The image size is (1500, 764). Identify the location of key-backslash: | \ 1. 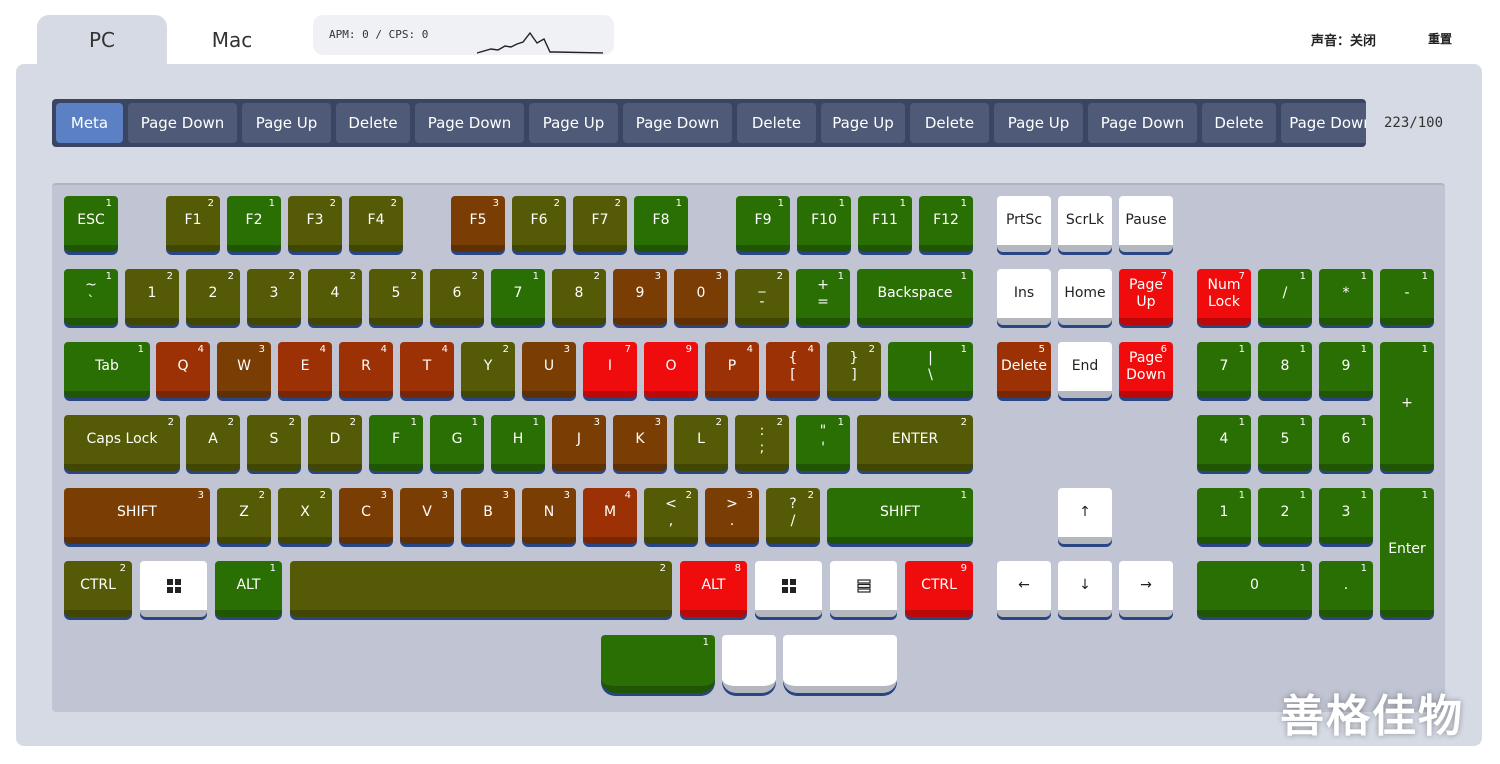
(930, 370).